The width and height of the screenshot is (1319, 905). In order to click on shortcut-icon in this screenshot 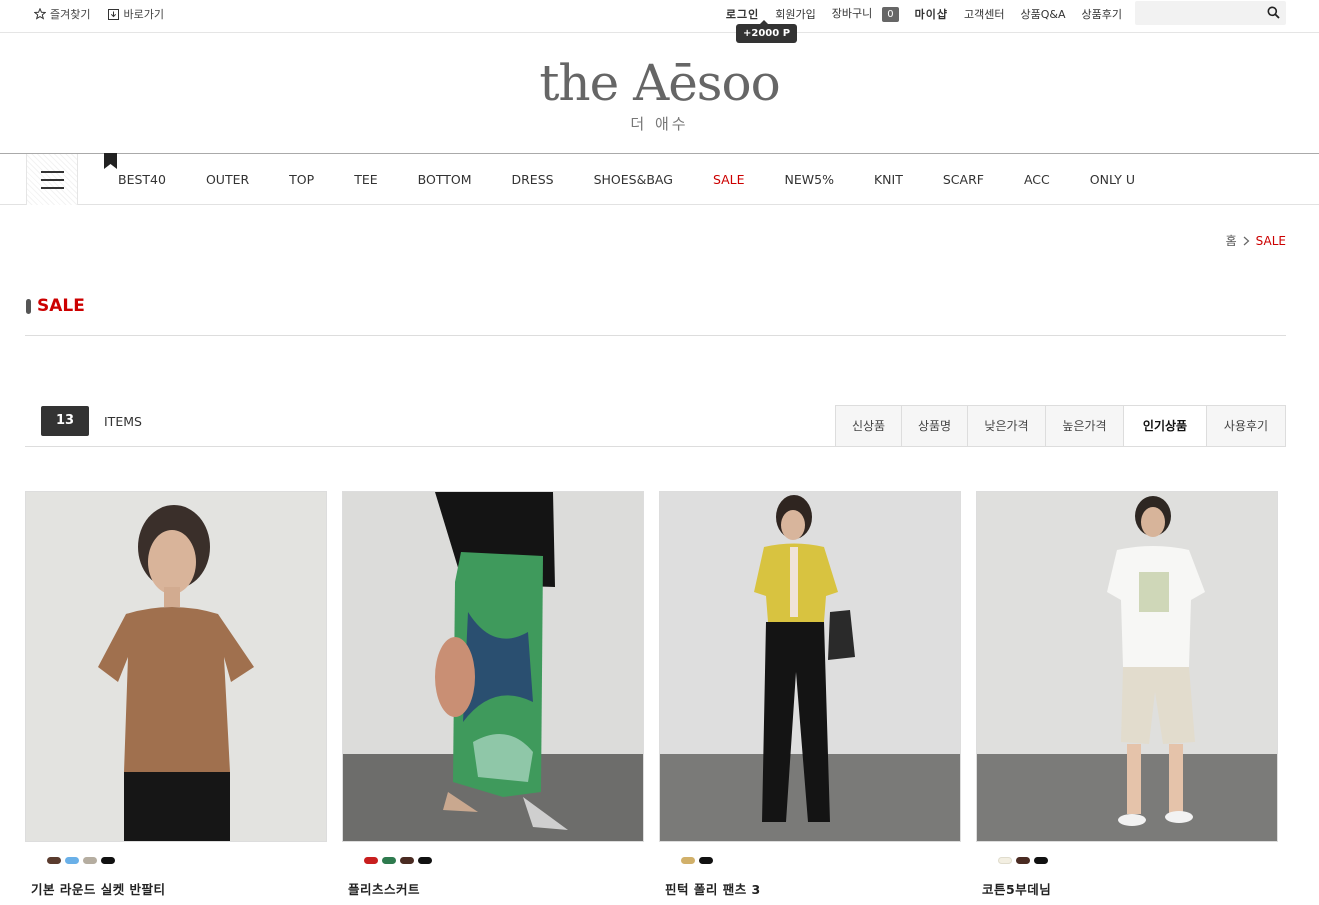, I will do `click(114, 14)`.